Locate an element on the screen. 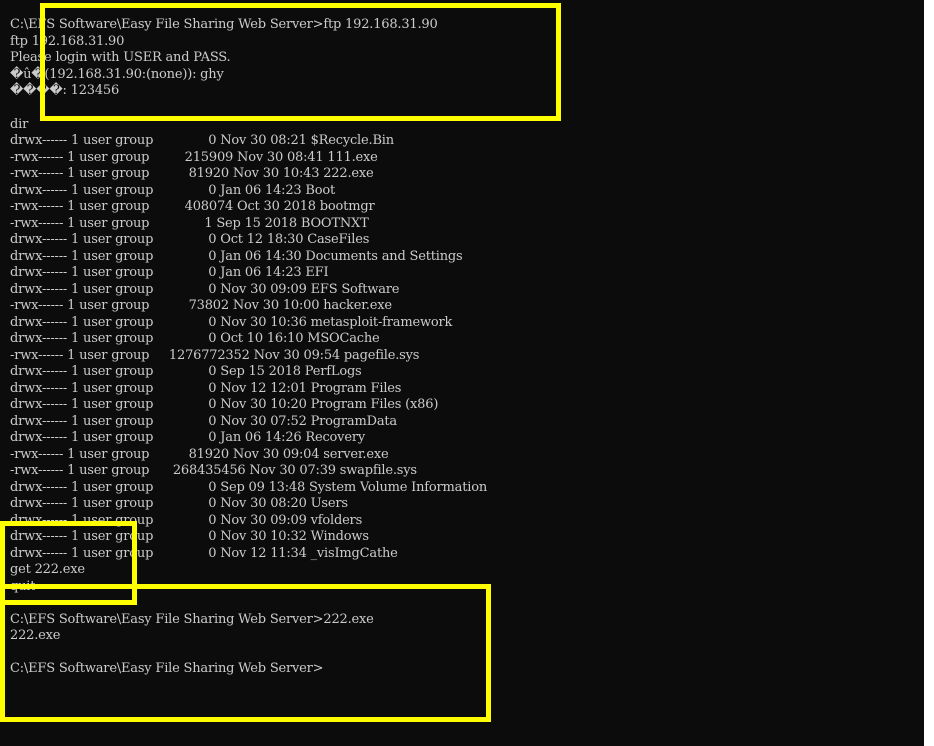 Image resolution: width=934 pixels, height=746 pixels. terminal-line: quit is located at coordinates (23, 586).